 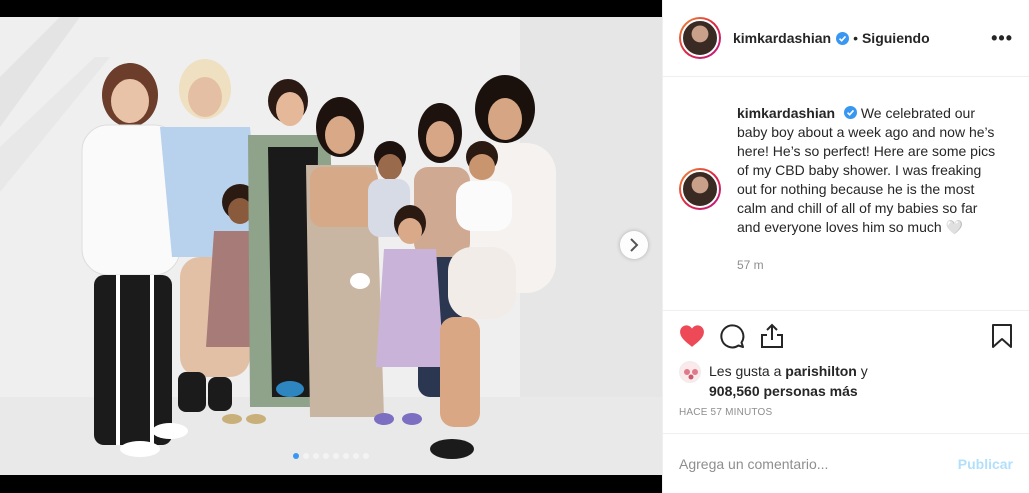 I want to click on share-button, so click(x=779, y=336).